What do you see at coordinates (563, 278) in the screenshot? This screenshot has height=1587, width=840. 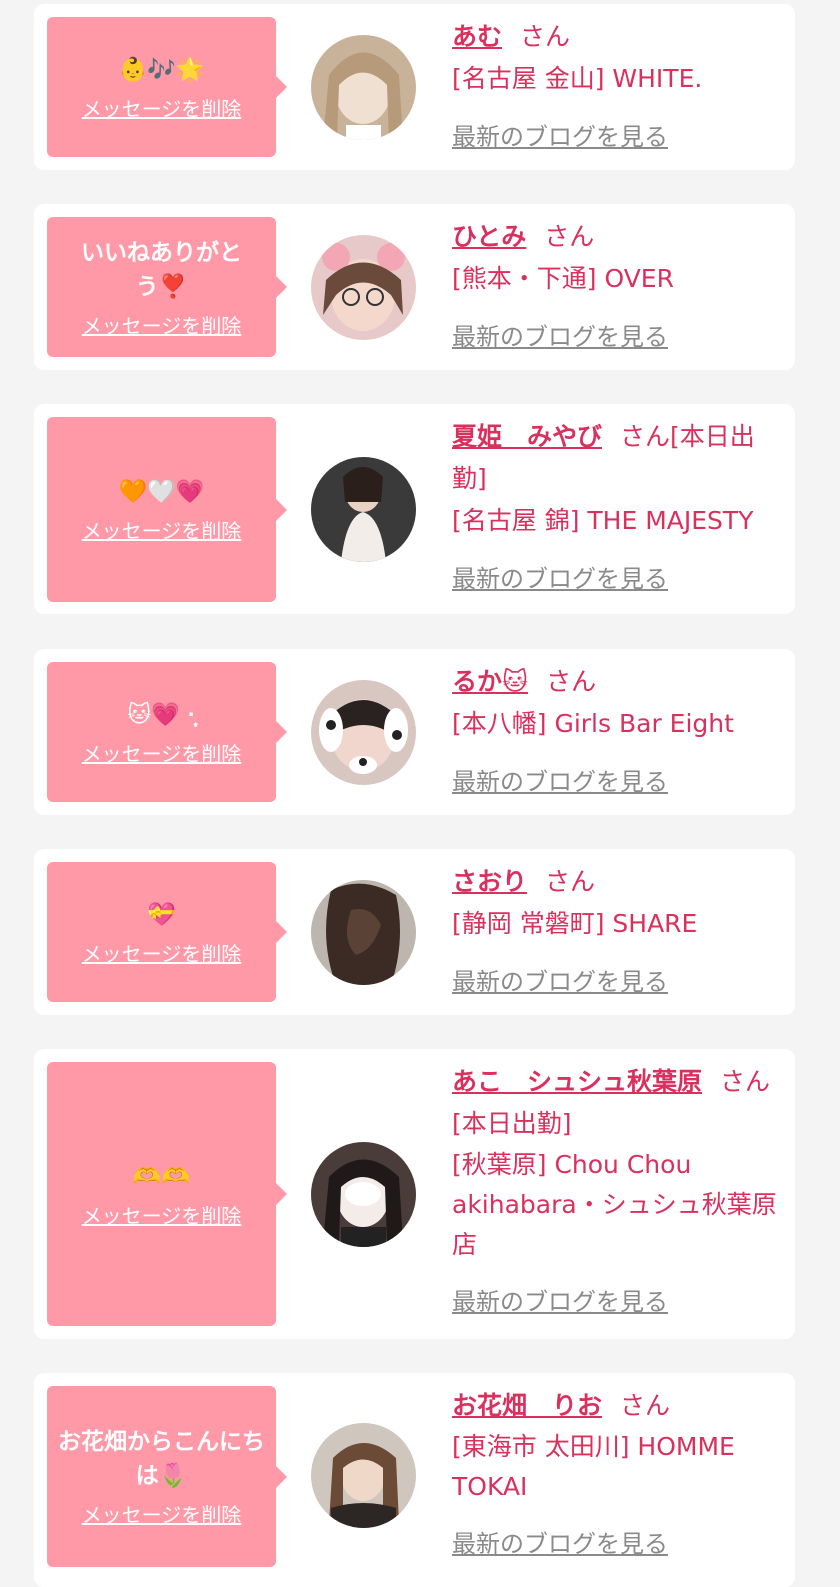 I see `shop-info: [熊本・下通] OVER` at bounding box center [563, 278].